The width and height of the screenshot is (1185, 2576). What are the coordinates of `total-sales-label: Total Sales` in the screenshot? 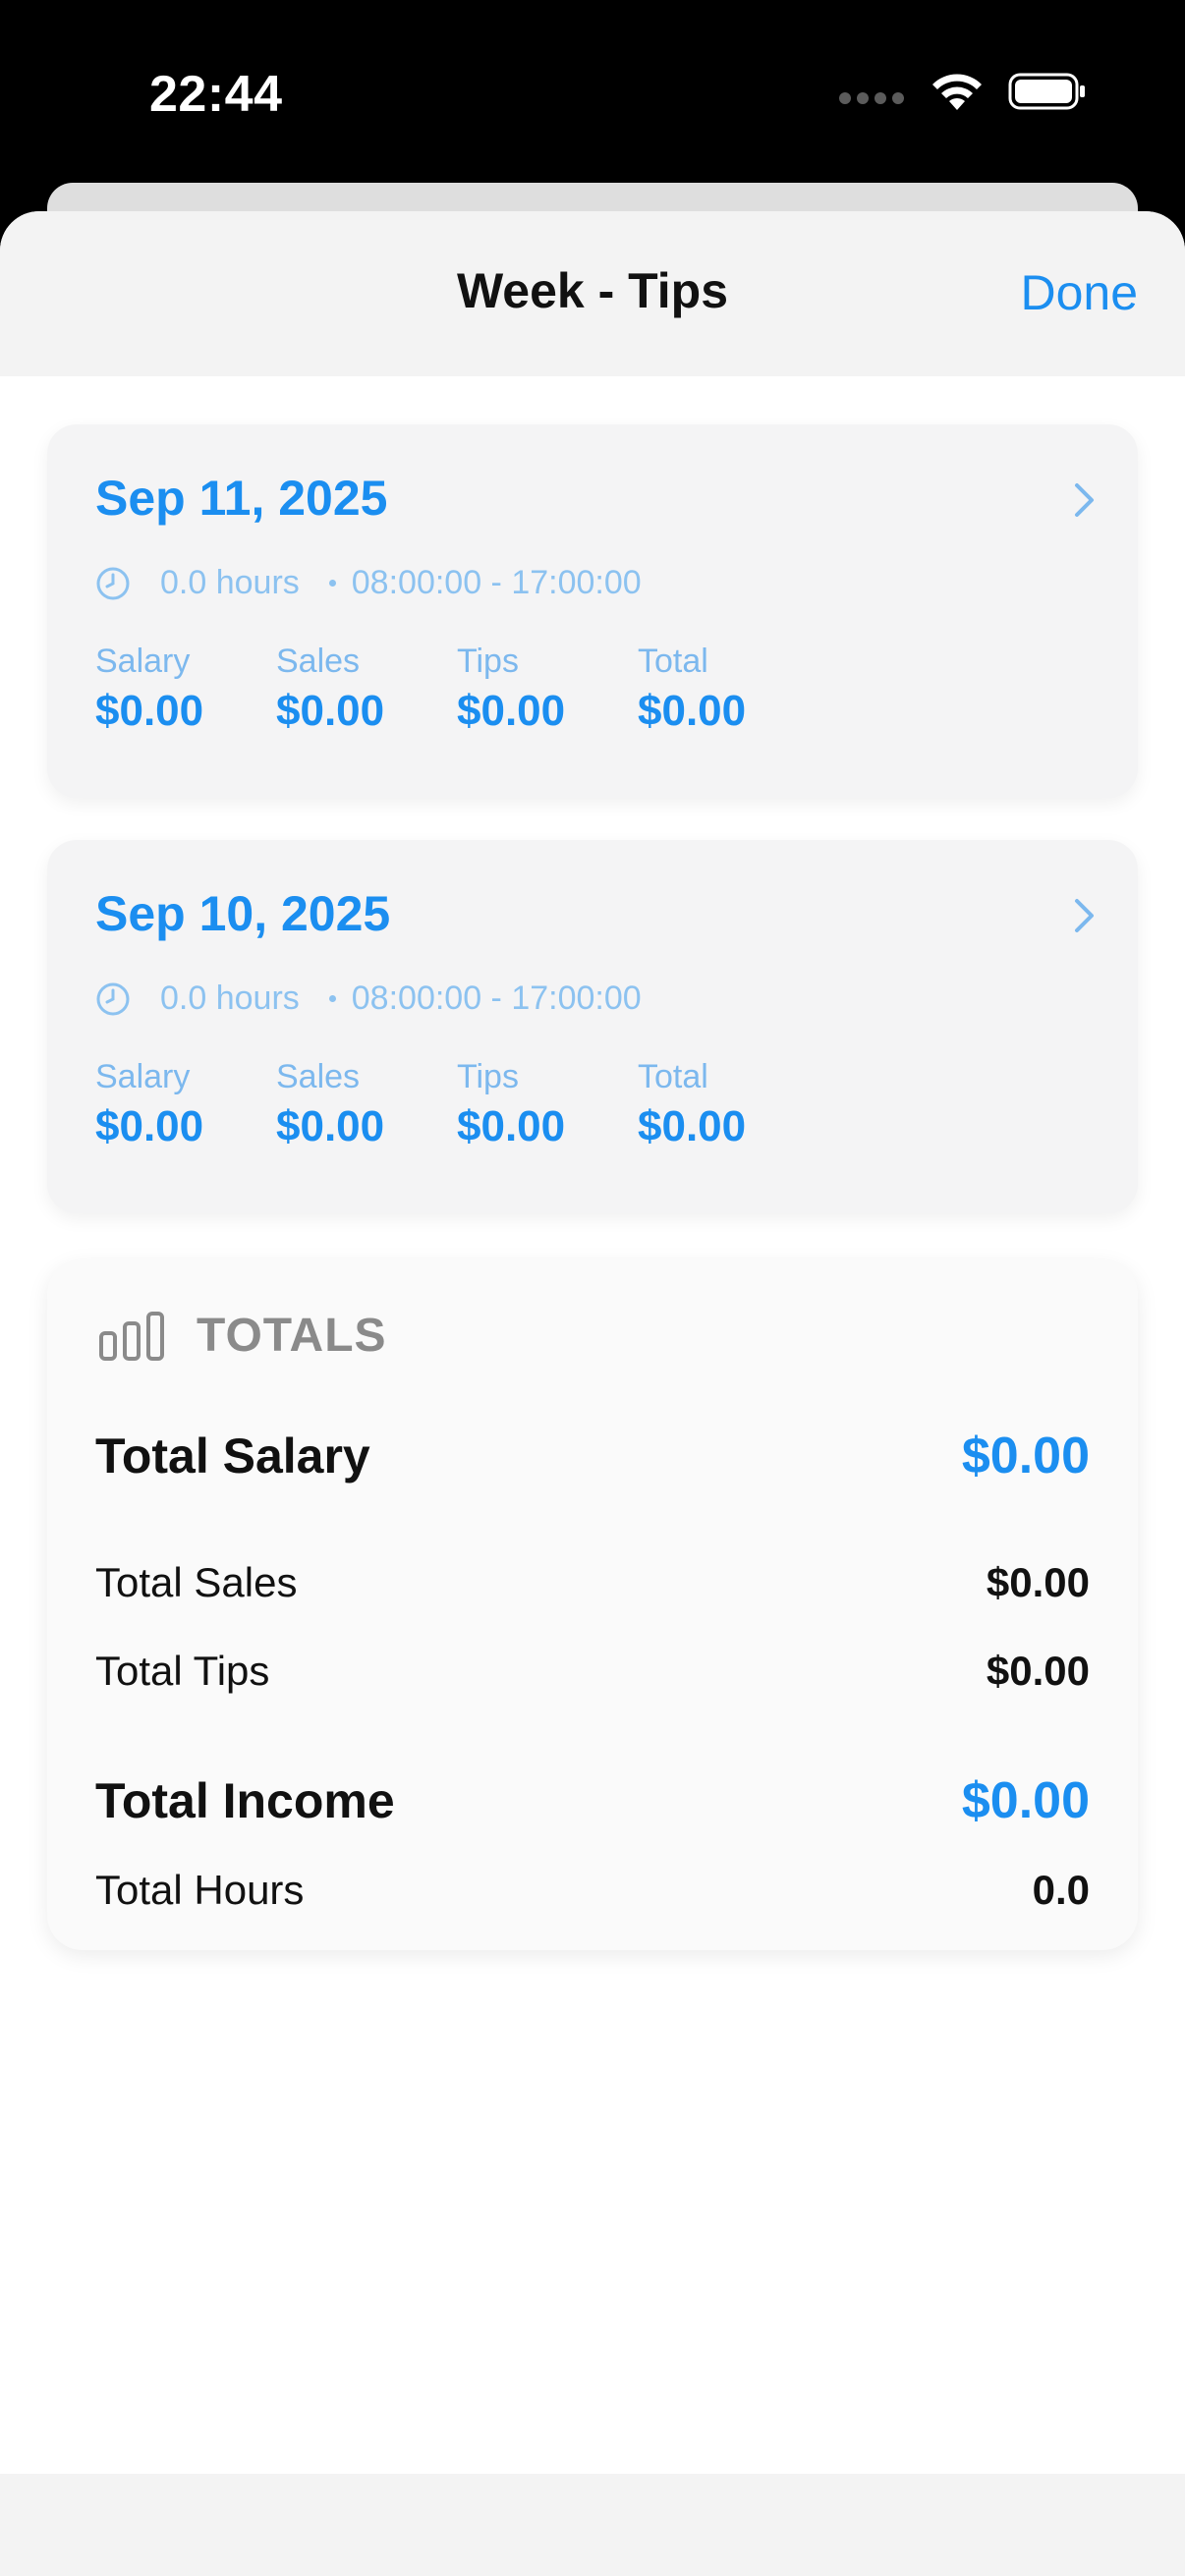 It's located at (197, 1582).